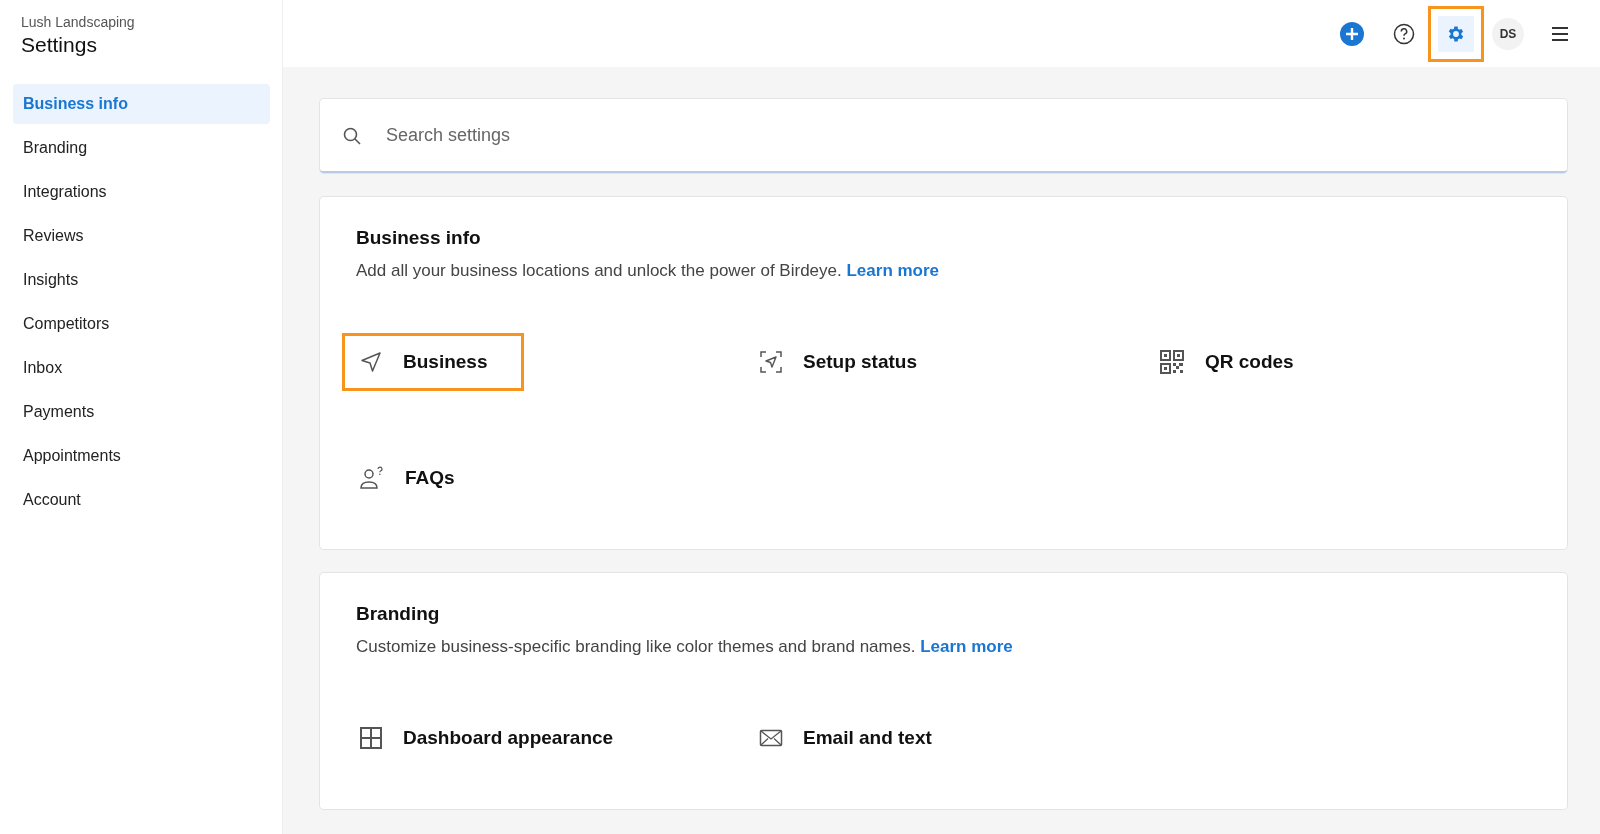 This screenshot has height=834, width=1600. What do you see at coordinates (372, 478) in the screenshot?
I see `person-question-icon` at bounding box center [372, 478].